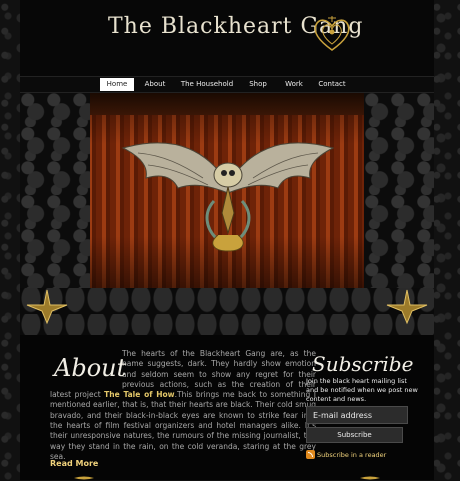  What do you see at coordinates (228, 197) in the screenshot?
I see `winged-creature-illustration` at bounding box center [228, 197].